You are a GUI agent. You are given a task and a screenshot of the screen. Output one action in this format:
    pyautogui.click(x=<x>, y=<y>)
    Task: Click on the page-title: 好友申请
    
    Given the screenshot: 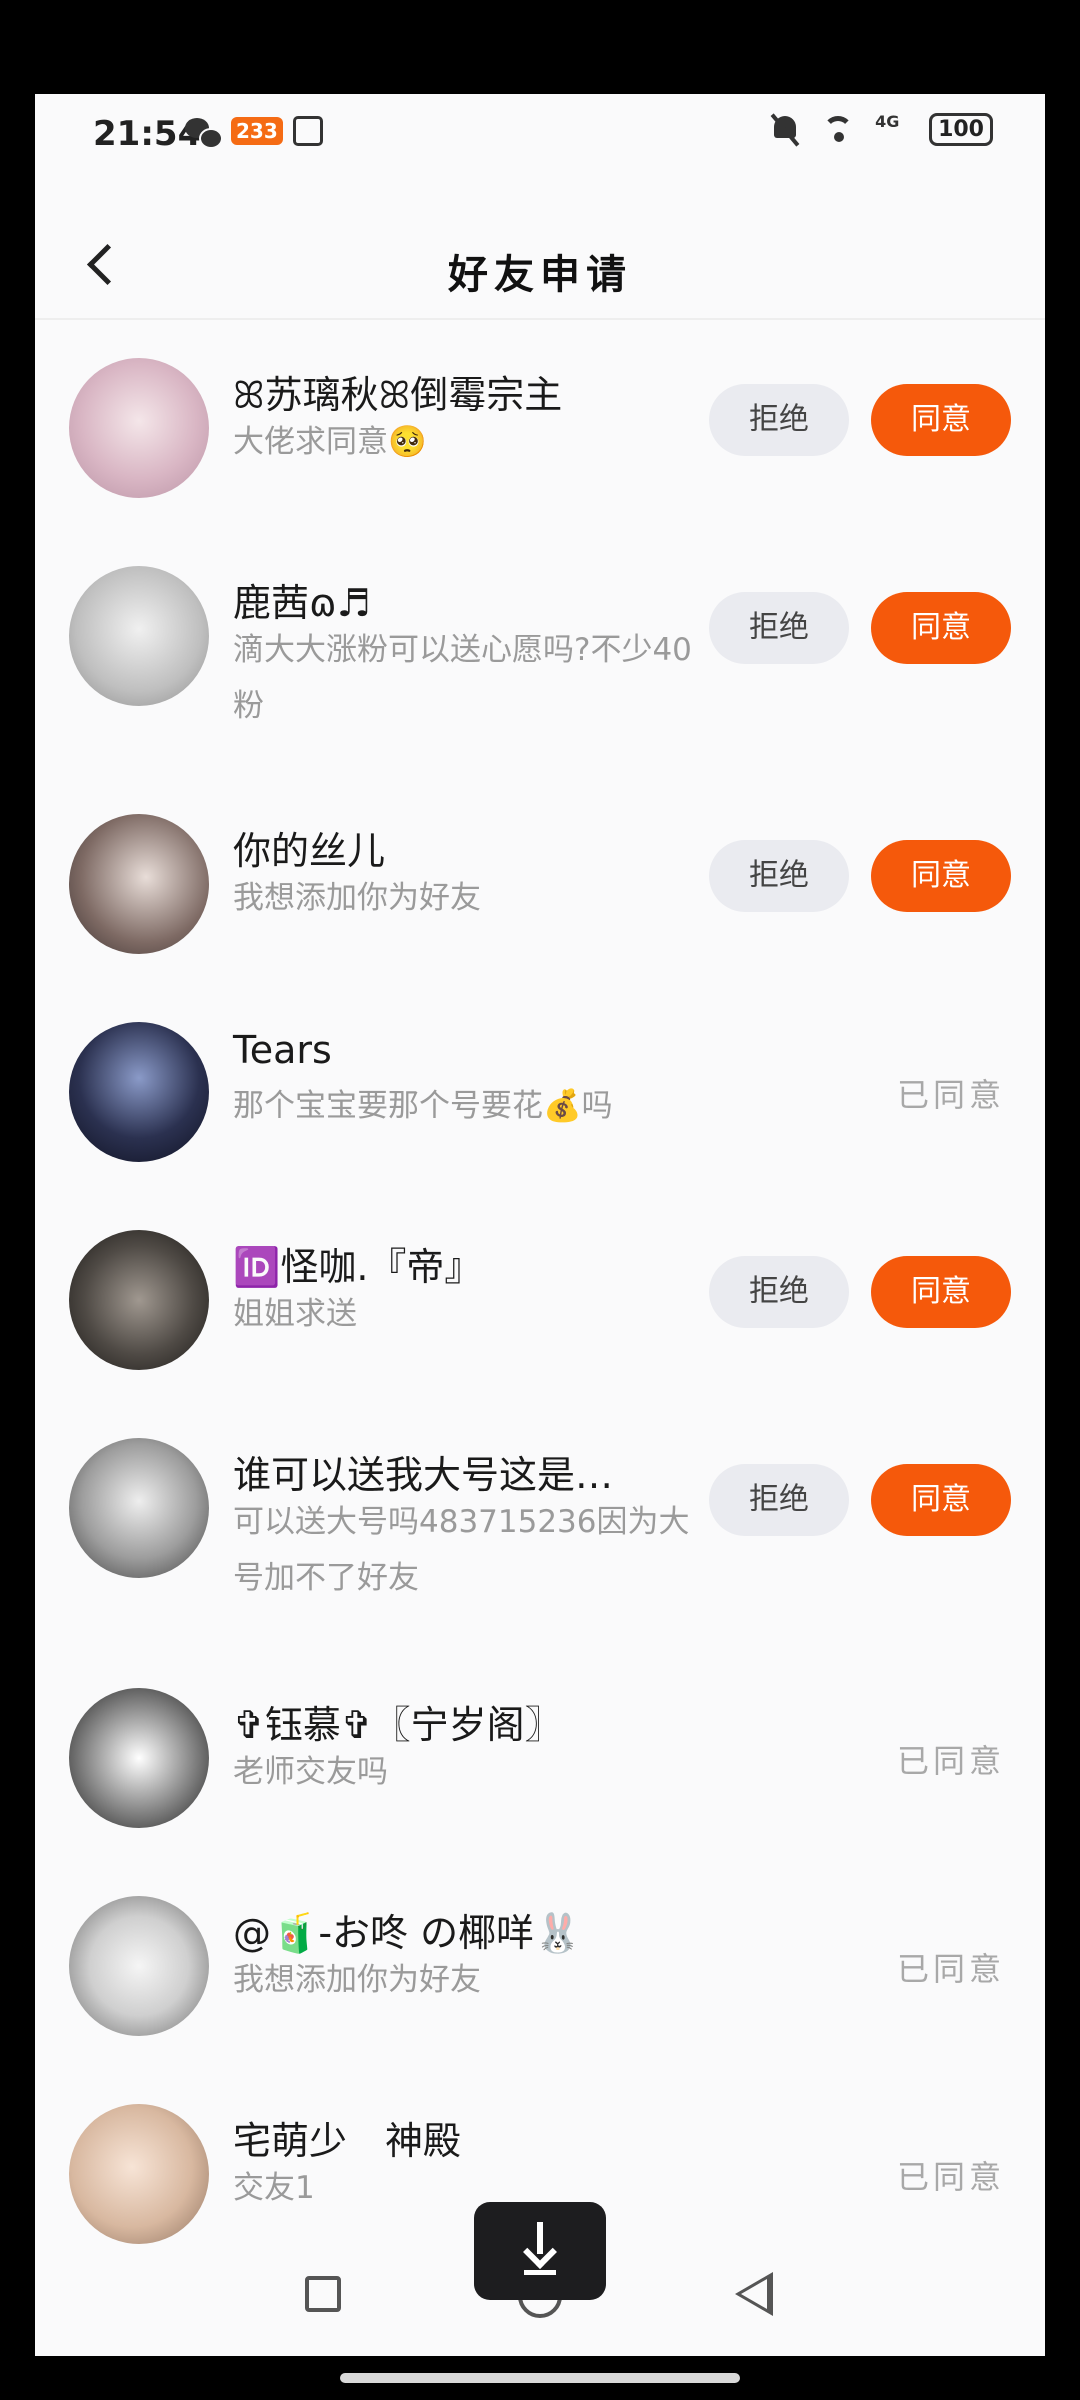 What is the action you would take?
    pyautogui.click(x=540, y=275)
    